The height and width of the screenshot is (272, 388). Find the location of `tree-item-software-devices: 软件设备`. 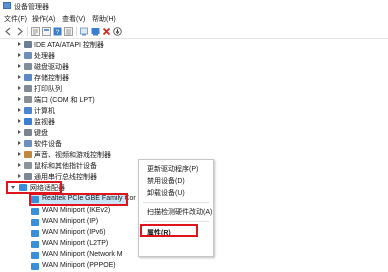

tree-item-software-devices: 软件设备 is located at coordinates (194, 143).